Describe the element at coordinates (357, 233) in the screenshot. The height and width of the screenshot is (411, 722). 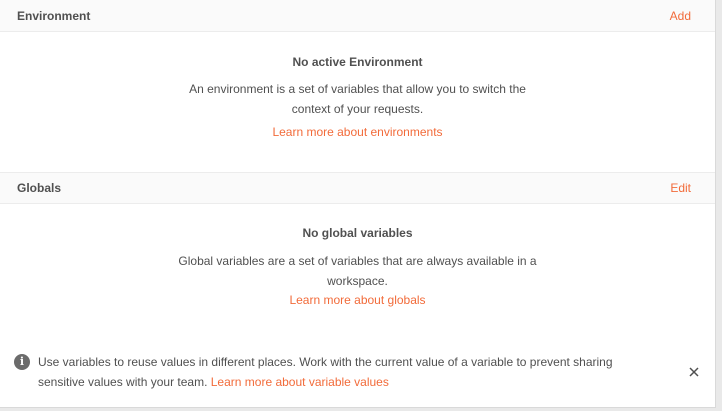
I see `globals-empty-title: No global variables` at that location.